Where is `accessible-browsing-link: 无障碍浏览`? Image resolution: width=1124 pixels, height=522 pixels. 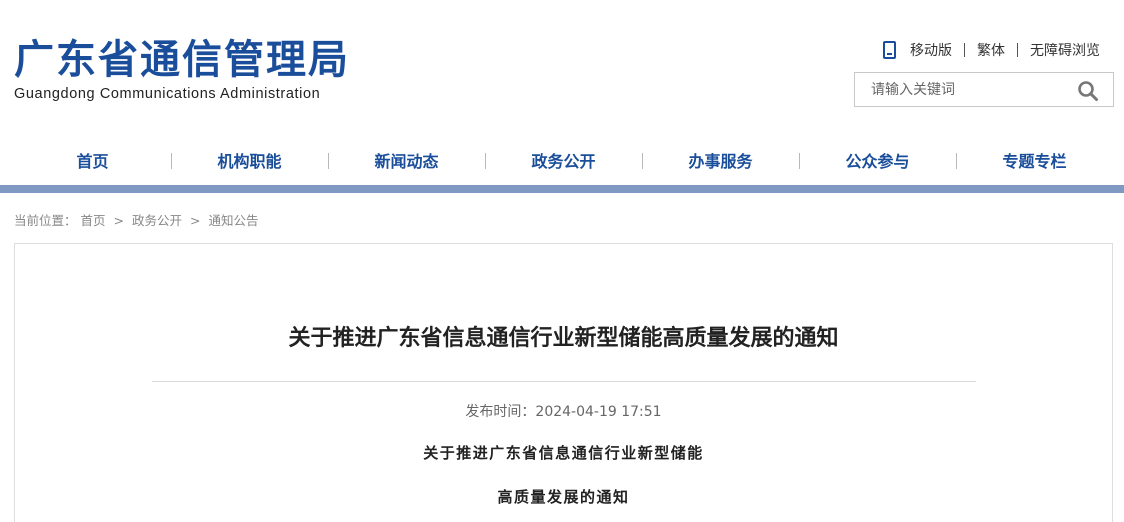
accessible-browsing-link: 无障碍浏览 is located at coordinates (1065, 50).